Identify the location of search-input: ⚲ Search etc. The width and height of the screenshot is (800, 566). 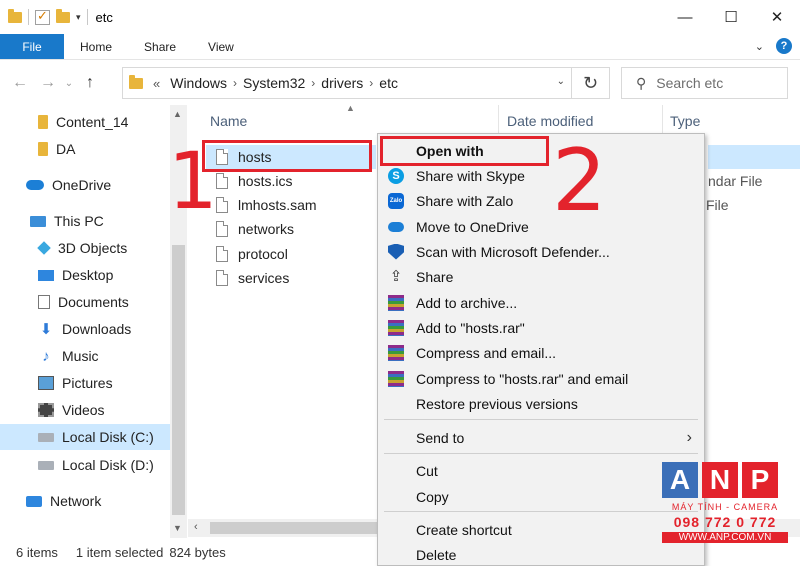
(704, 83).